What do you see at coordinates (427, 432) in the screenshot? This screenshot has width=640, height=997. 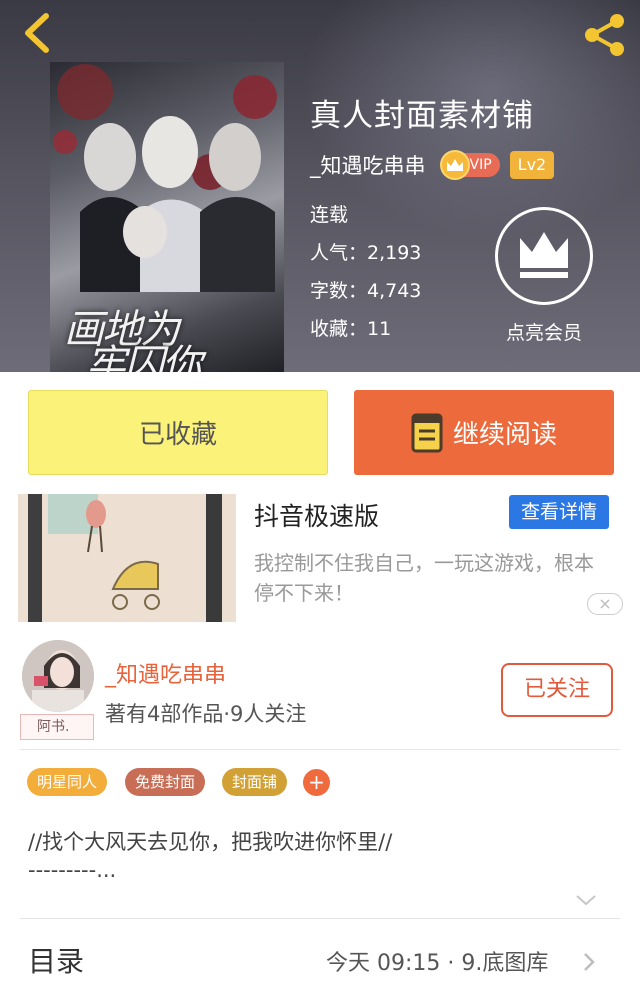 I see `book-icon` at bounding box center [427, 432].